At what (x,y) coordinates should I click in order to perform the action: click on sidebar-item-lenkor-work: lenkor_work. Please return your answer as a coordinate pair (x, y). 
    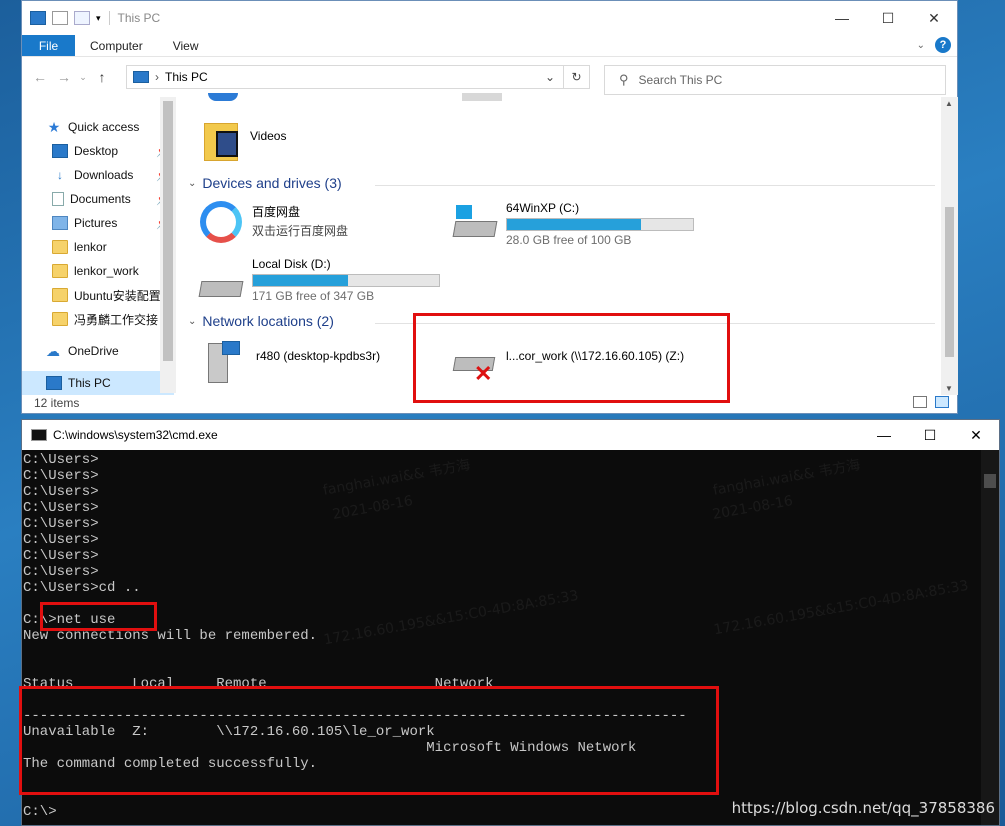
    Looking at the image, I should click on (98, 271).